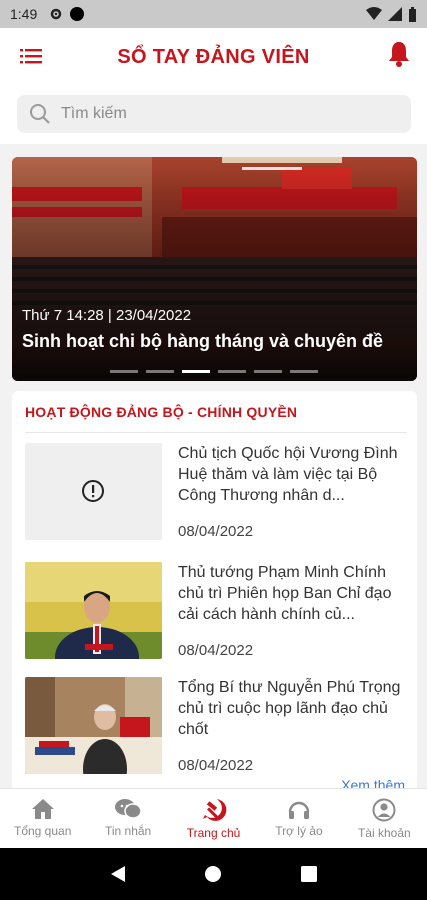  I want to click on wifi-icon, so click(374, 13).